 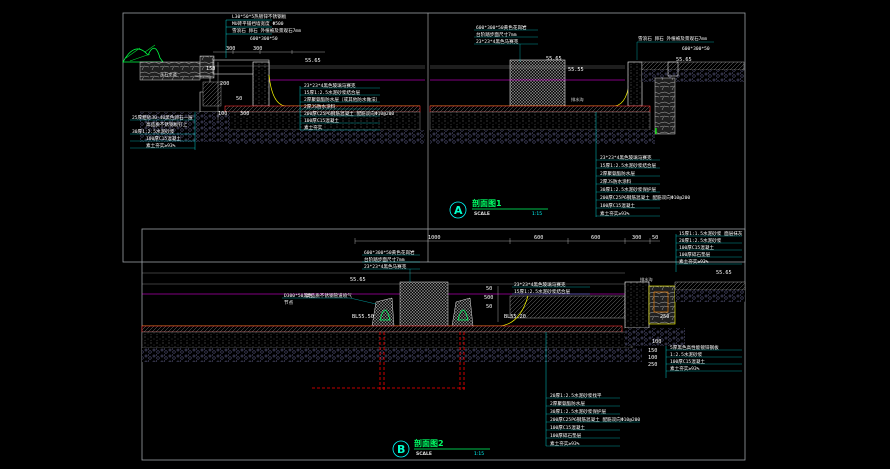 What do you see at coordinates (488, 298) in the screenshot?
I see `dim-b-r-2: 500` at bounding box center [488, 298].